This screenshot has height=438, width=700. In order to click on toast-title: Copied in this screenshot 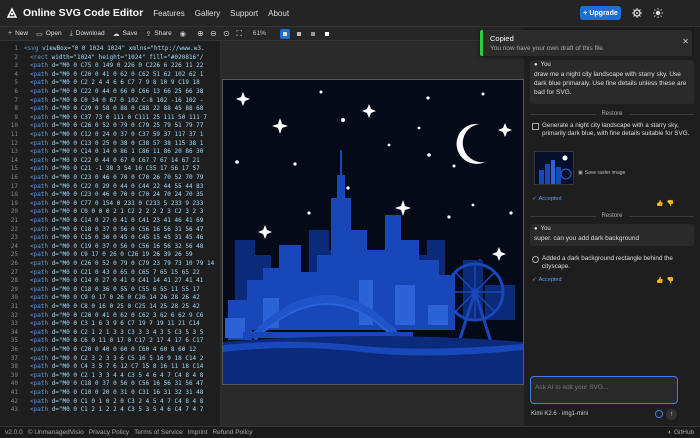, I will do `click(502, 38)`.